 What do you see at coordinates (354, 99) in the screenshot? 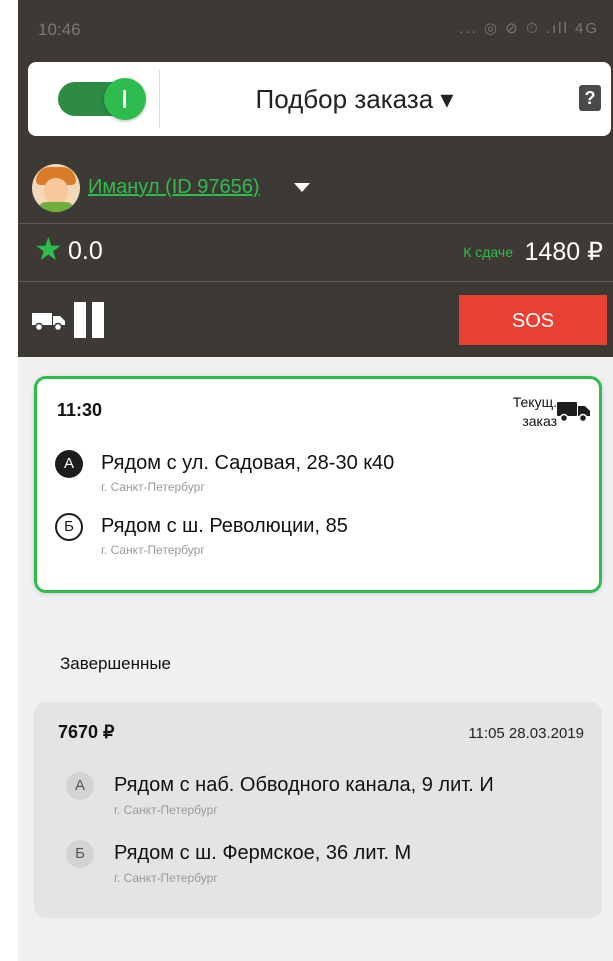
I see `mode-selector: Подбор заказа ▾` at bounding box center [354, 99].